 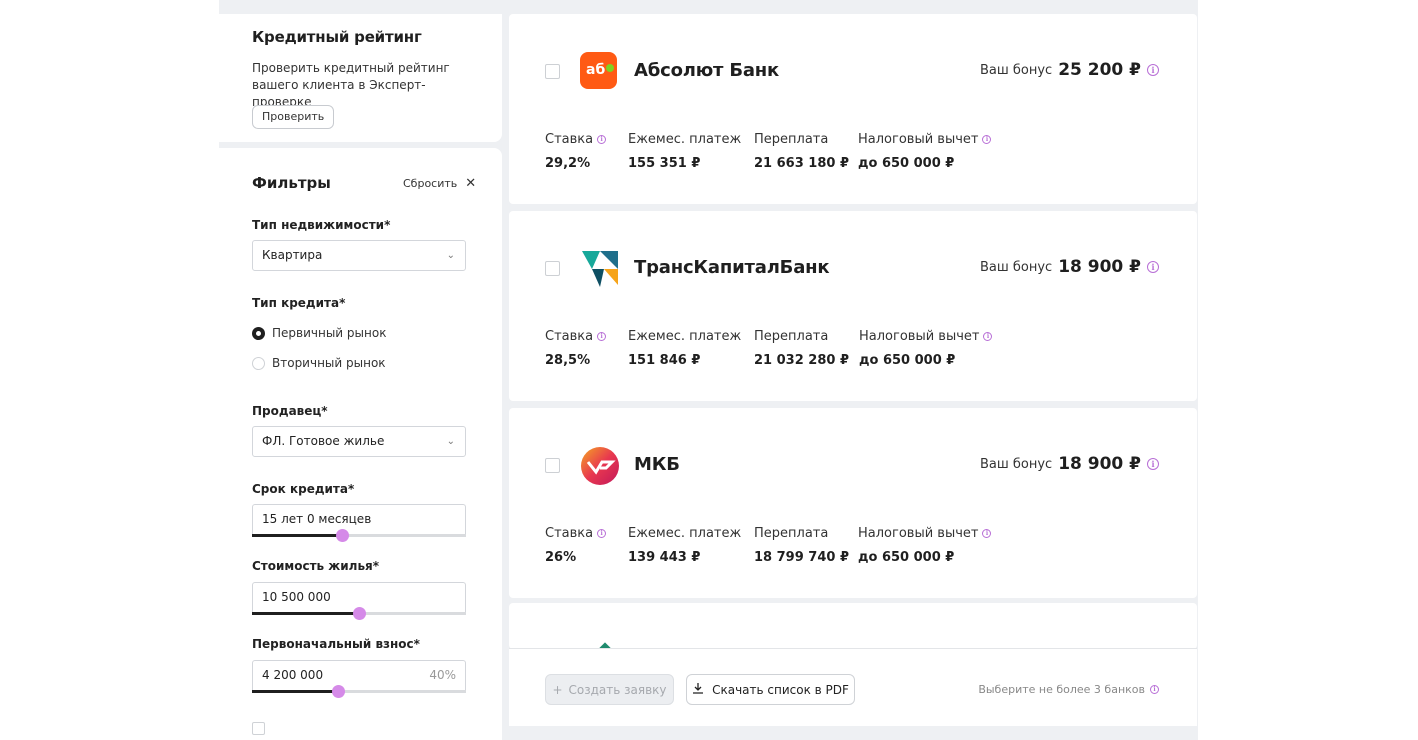 What do you see at coordinates (1099, 464) in the screenshot?
I see `bonus-value: 18 900 ₽` at bounding box center [1099, 464].